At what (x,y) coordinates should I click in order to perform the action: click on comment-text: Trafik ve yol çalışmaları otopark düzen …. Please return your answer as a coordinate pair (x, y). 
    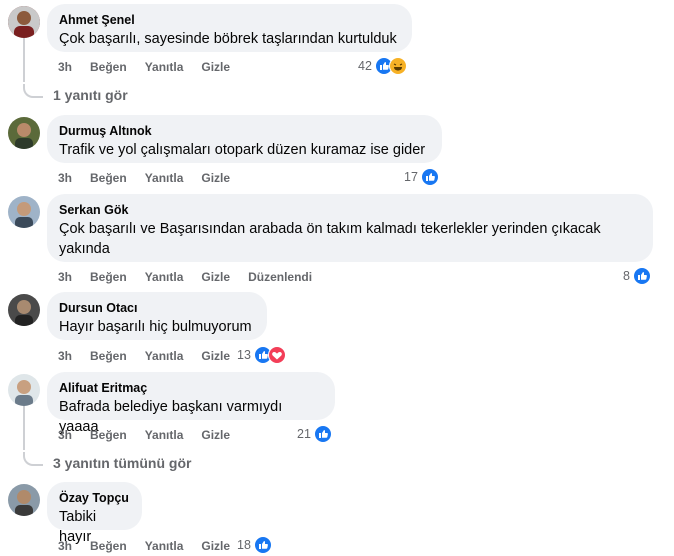
    Looking at the image, I should click on (242, 150).